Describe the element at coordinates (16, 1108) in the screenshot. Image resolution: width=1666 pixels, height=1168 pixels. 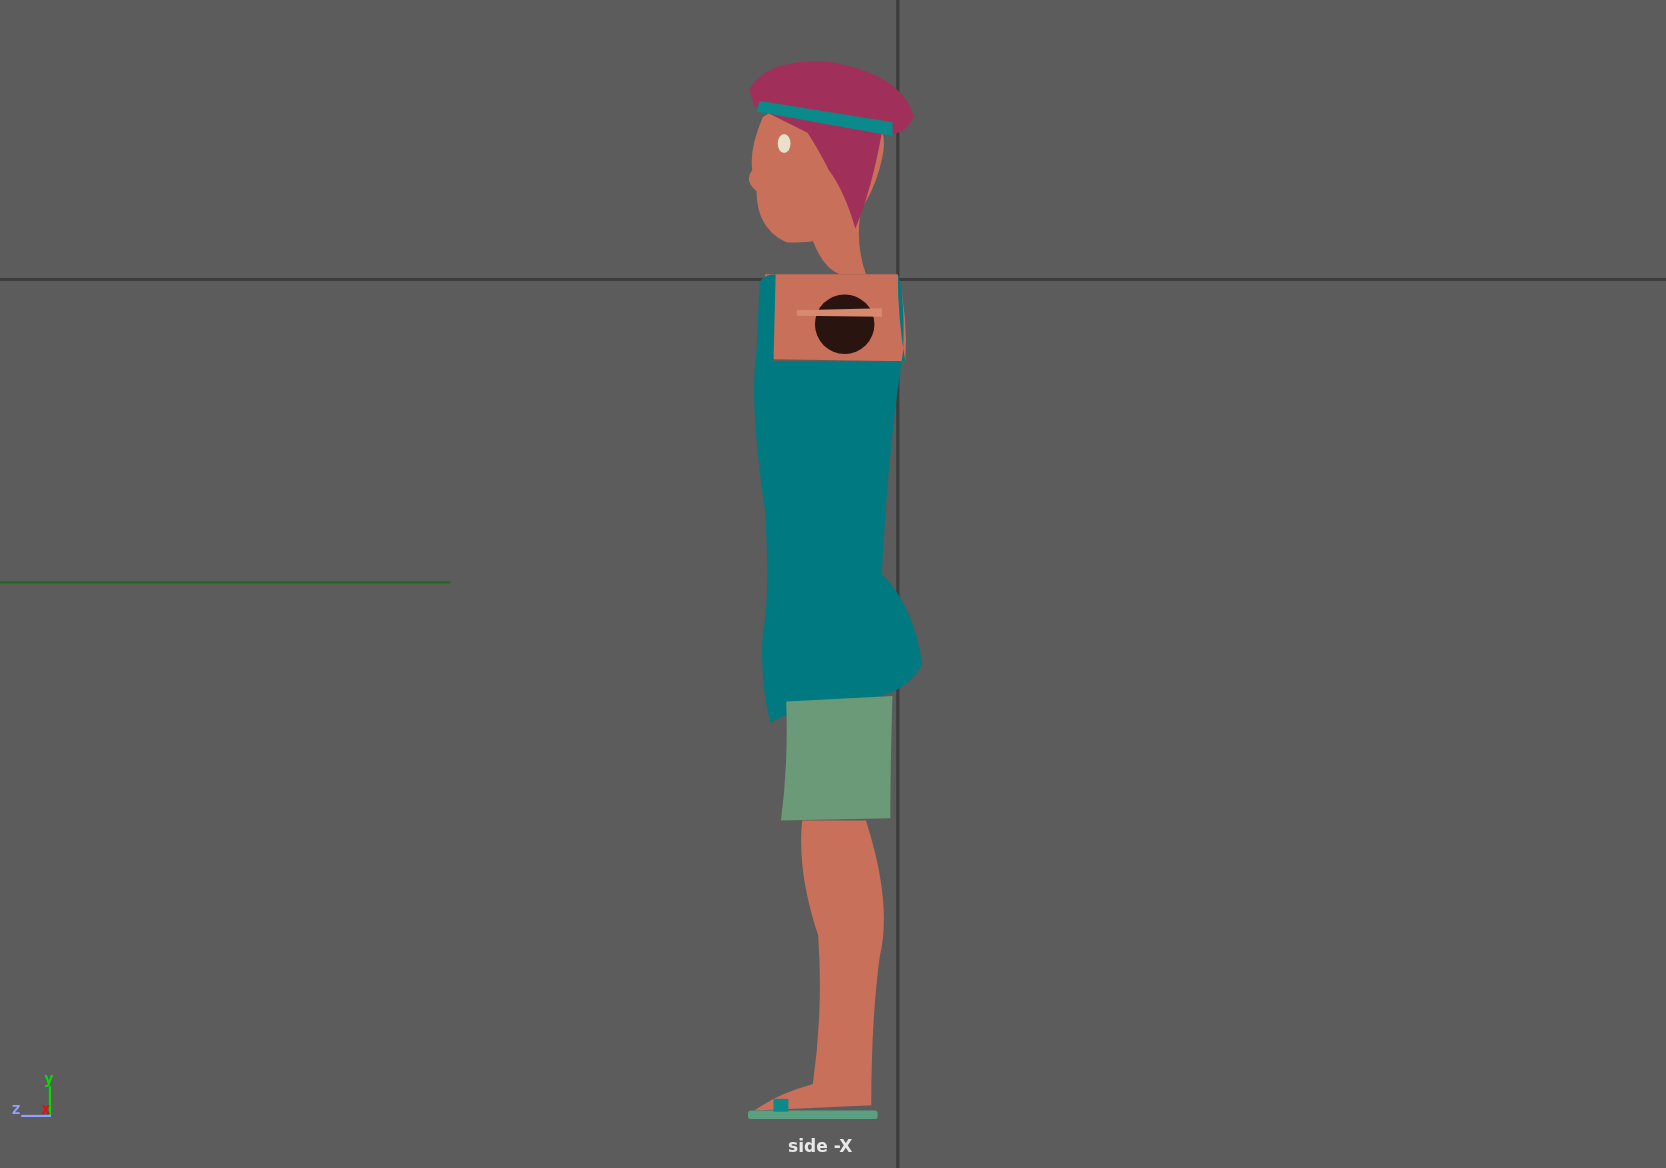
I see `axis-label: z` at that location.